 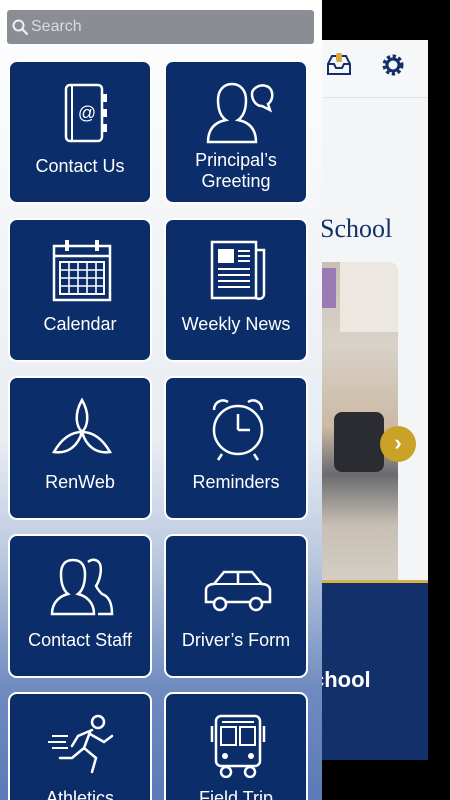 I want to click on runner-icon, so click(x=81, y=744).